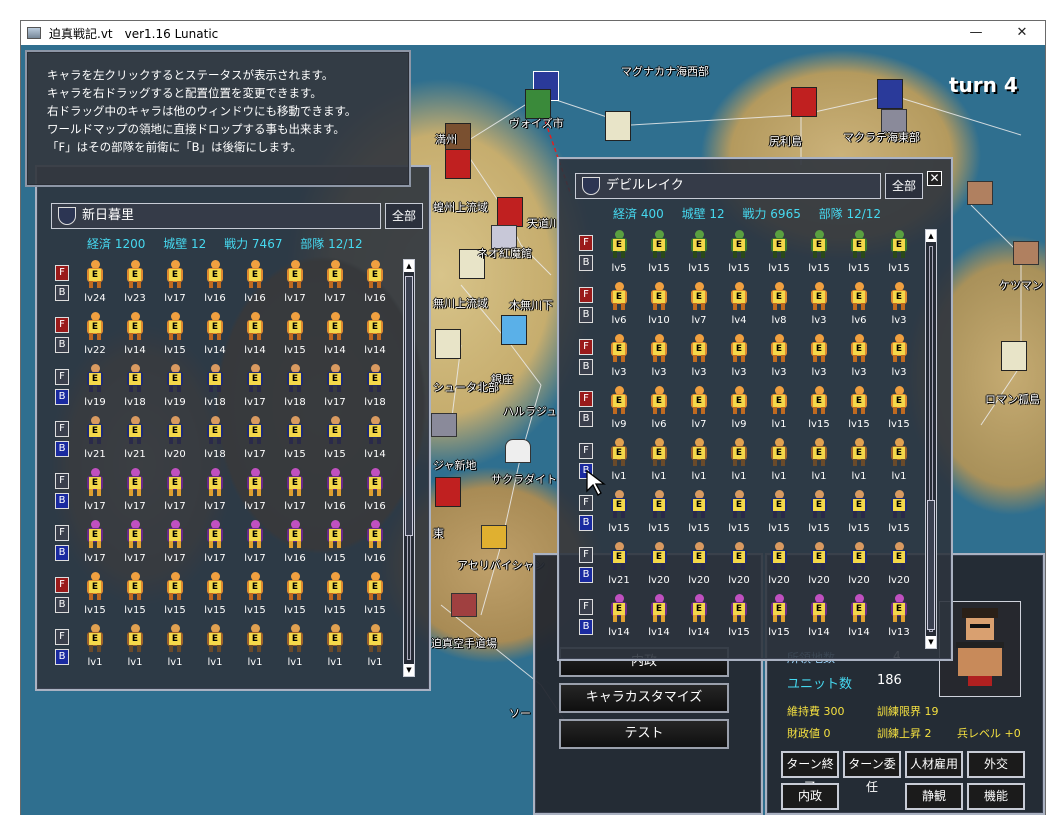 The height and width of the screenshot is (835, 1050). What do you see at coordinates (409, 266) in the screenshot?
I see `scroll-up-icon: ▲` at bounding box center [409, 266].